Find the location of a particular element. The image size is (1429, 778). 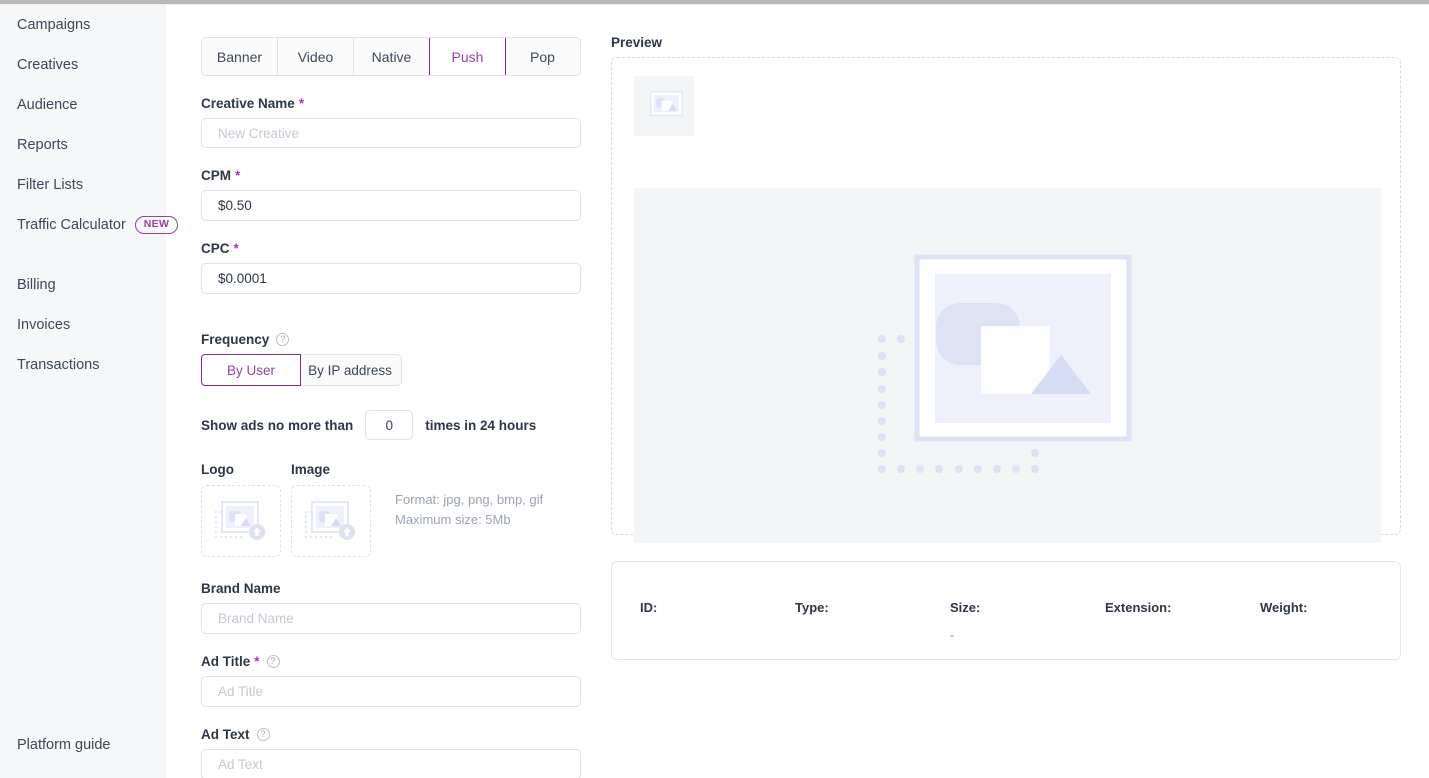

sidebar-item-audience: Audience is located at coordinates (83, 105).